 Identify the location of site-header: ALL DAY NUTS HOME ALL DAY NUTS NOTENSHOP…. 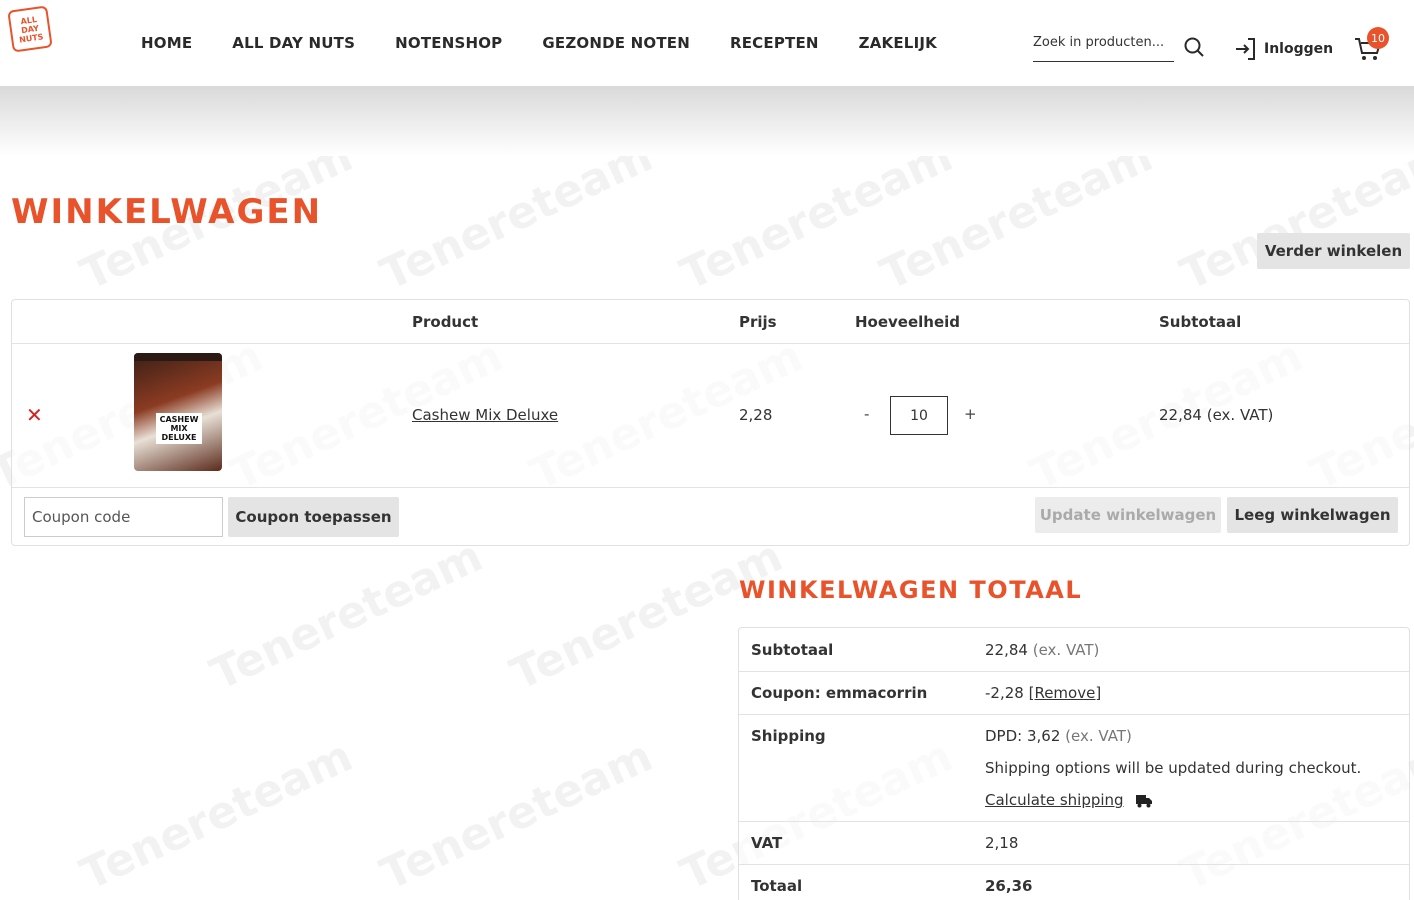
(707, 43).